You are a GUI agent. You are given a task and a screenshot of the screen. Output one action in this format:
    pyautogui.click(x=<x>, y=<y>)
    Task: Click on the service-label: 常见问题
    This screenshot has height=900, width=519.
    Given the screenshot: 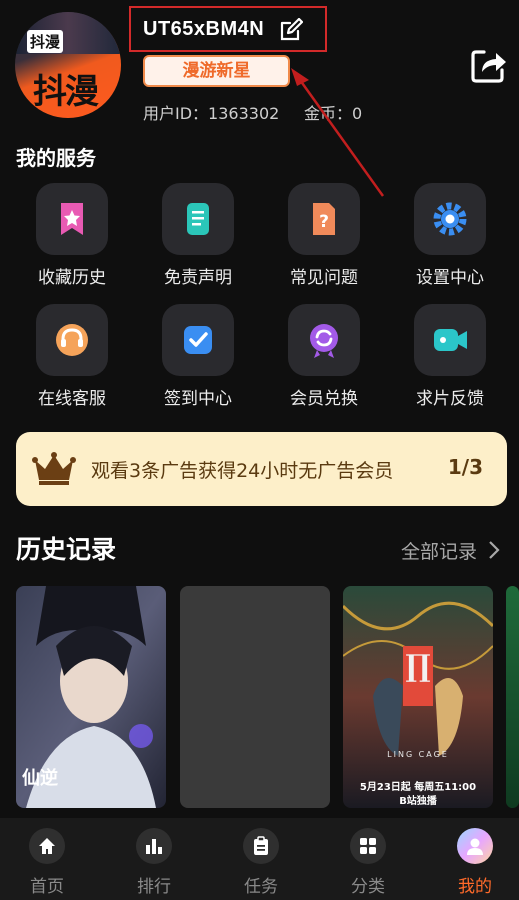 What is the action you would take?
    pyautogui.click(x=324, y=278)
    